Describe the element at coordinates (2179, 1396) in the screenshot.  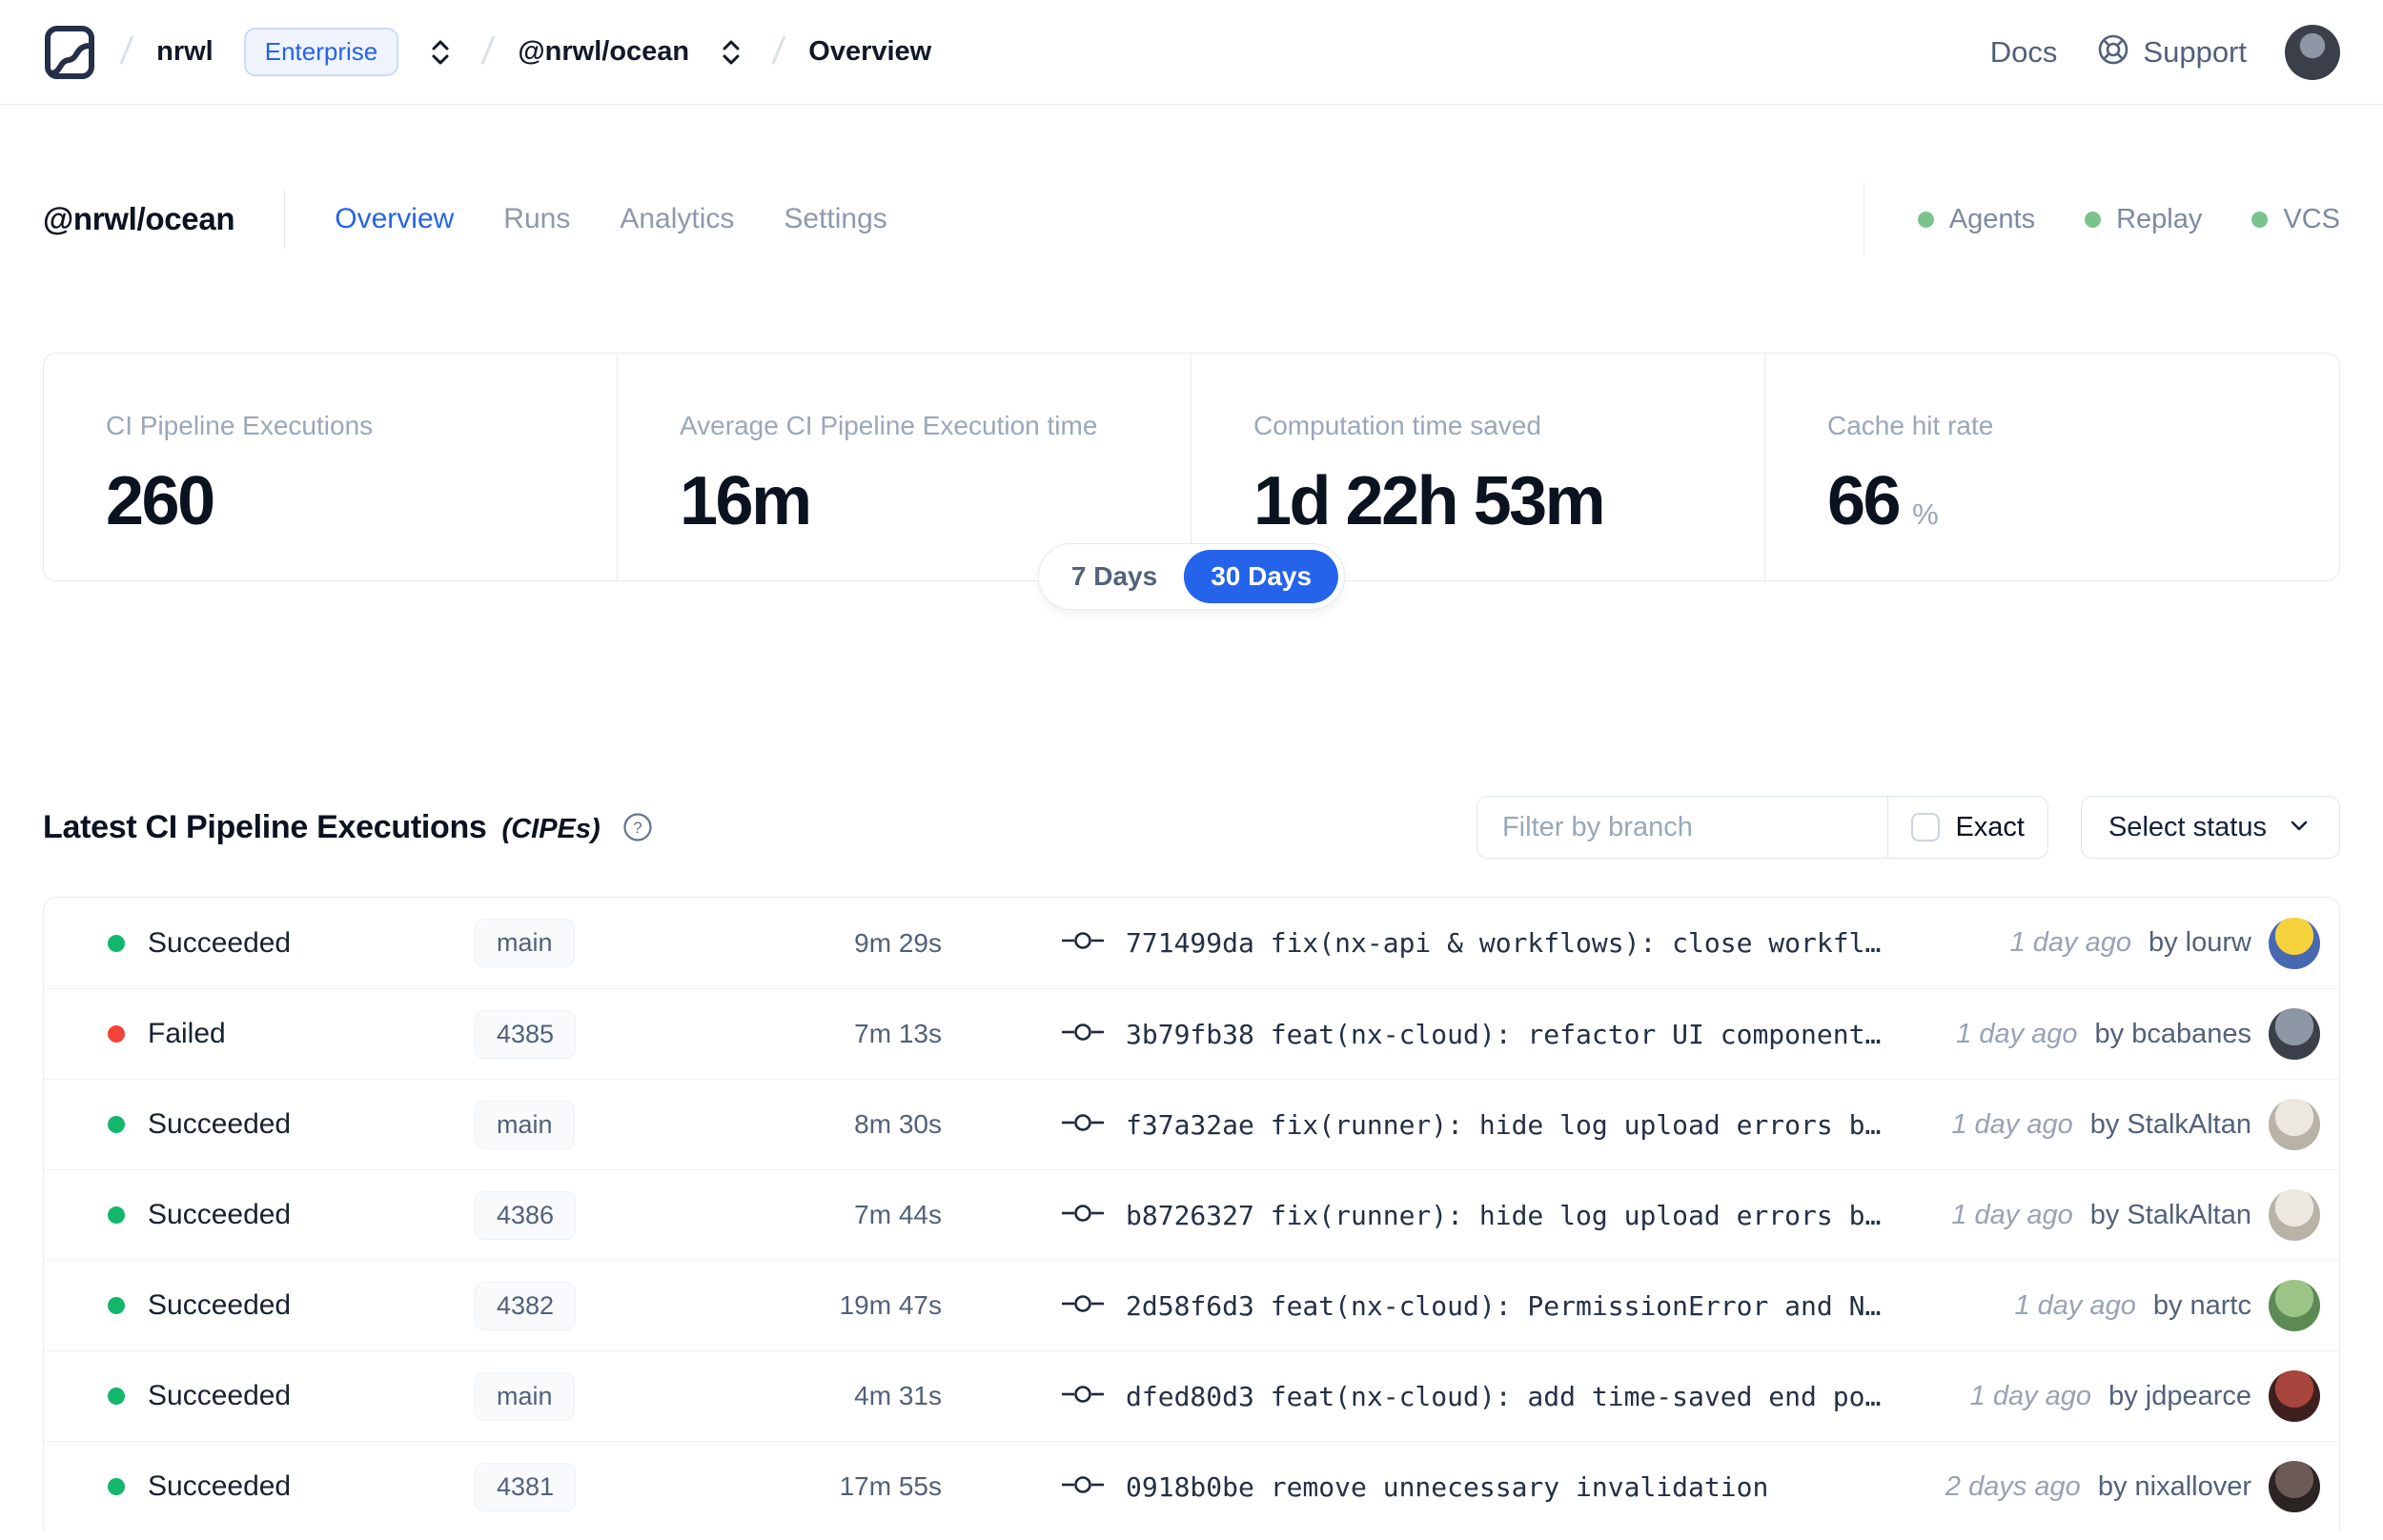
I see `author: by jdpearce` at that location.